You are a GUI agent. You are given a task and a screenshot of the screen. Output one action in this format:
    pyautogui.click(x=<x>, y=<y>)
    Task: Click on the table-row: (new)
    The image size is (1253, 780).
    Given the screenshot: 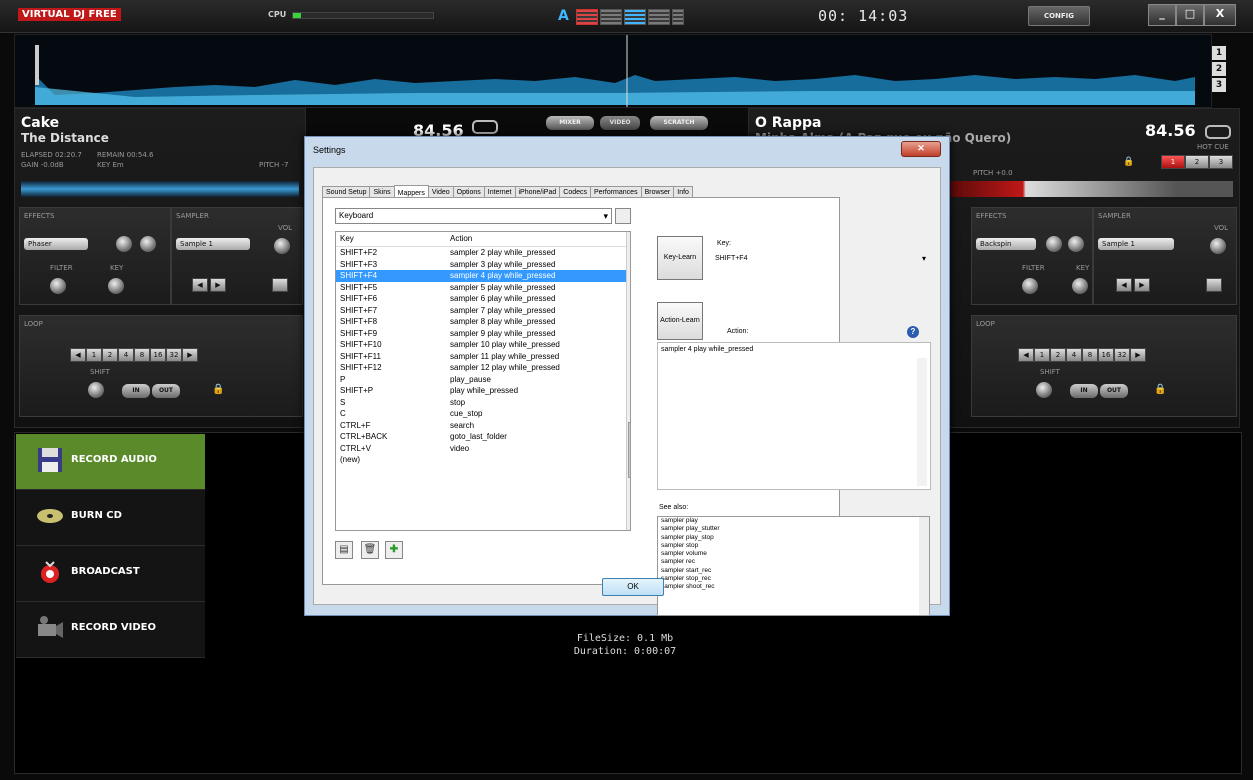 What is the action you would take?
    pyautogui.click(x=483, y=460)
    